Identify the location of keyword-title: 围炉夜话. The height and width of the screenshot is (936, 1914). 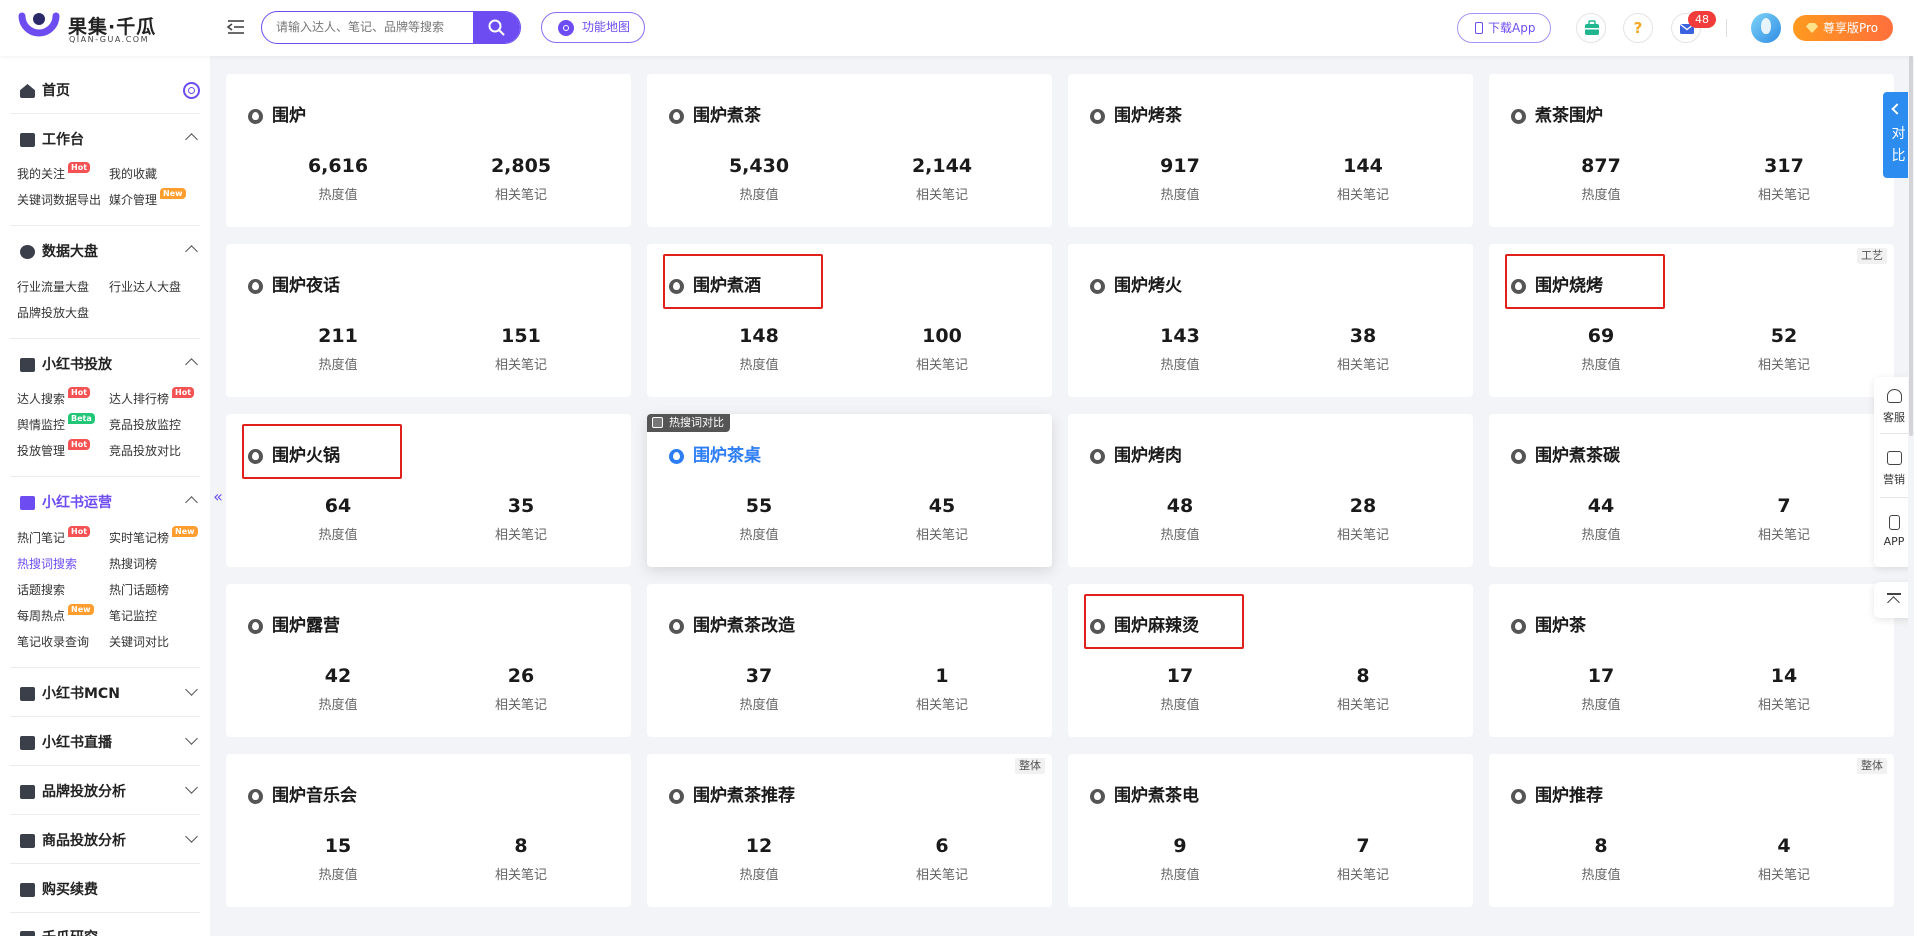
(306, 286).